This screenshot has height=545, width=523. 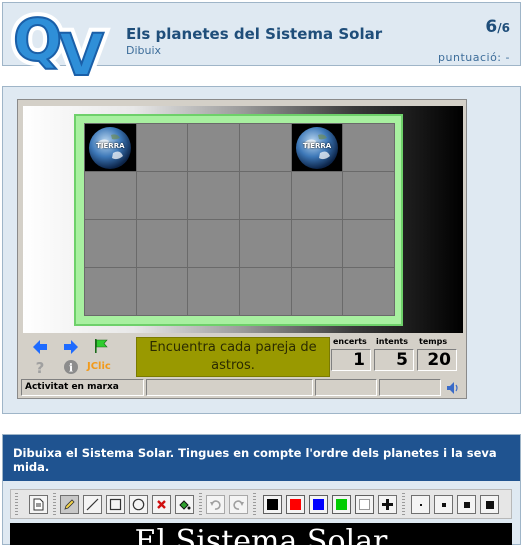 What do you see at coordinates (503, 28) in the screenshot?
I see `page-total: /6` at bounding box center [503, 28].